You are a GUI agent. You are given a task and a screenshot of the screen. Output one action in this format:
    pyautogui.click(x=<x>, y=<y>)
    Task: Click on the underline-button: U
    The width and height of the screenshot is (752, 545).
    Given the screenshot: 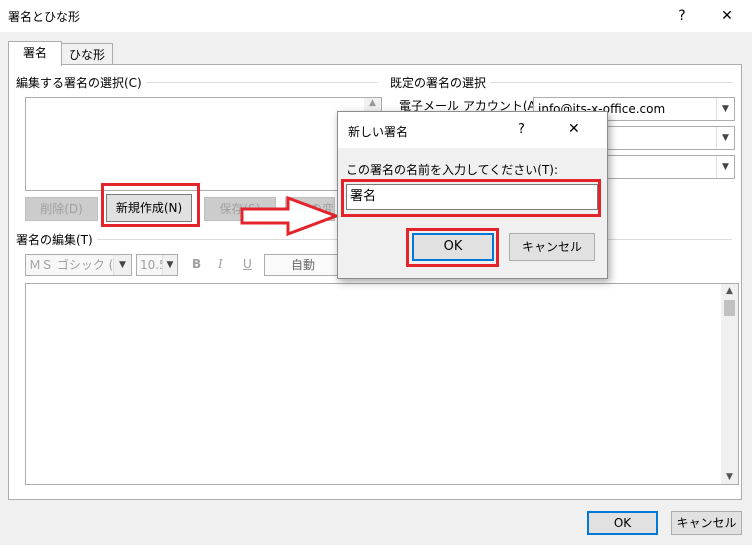 What is the action you would take?
    pyautogui.click(x=247, y=264)
    